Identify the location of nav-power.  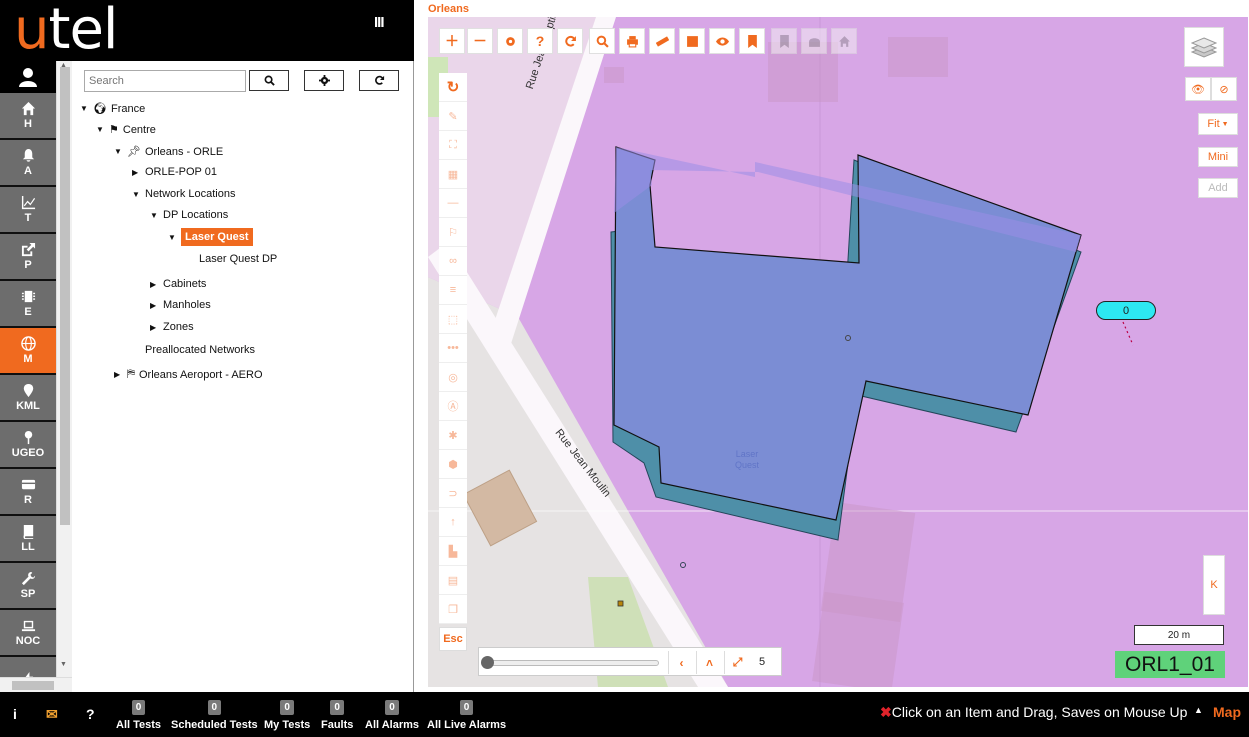
(28, 667).